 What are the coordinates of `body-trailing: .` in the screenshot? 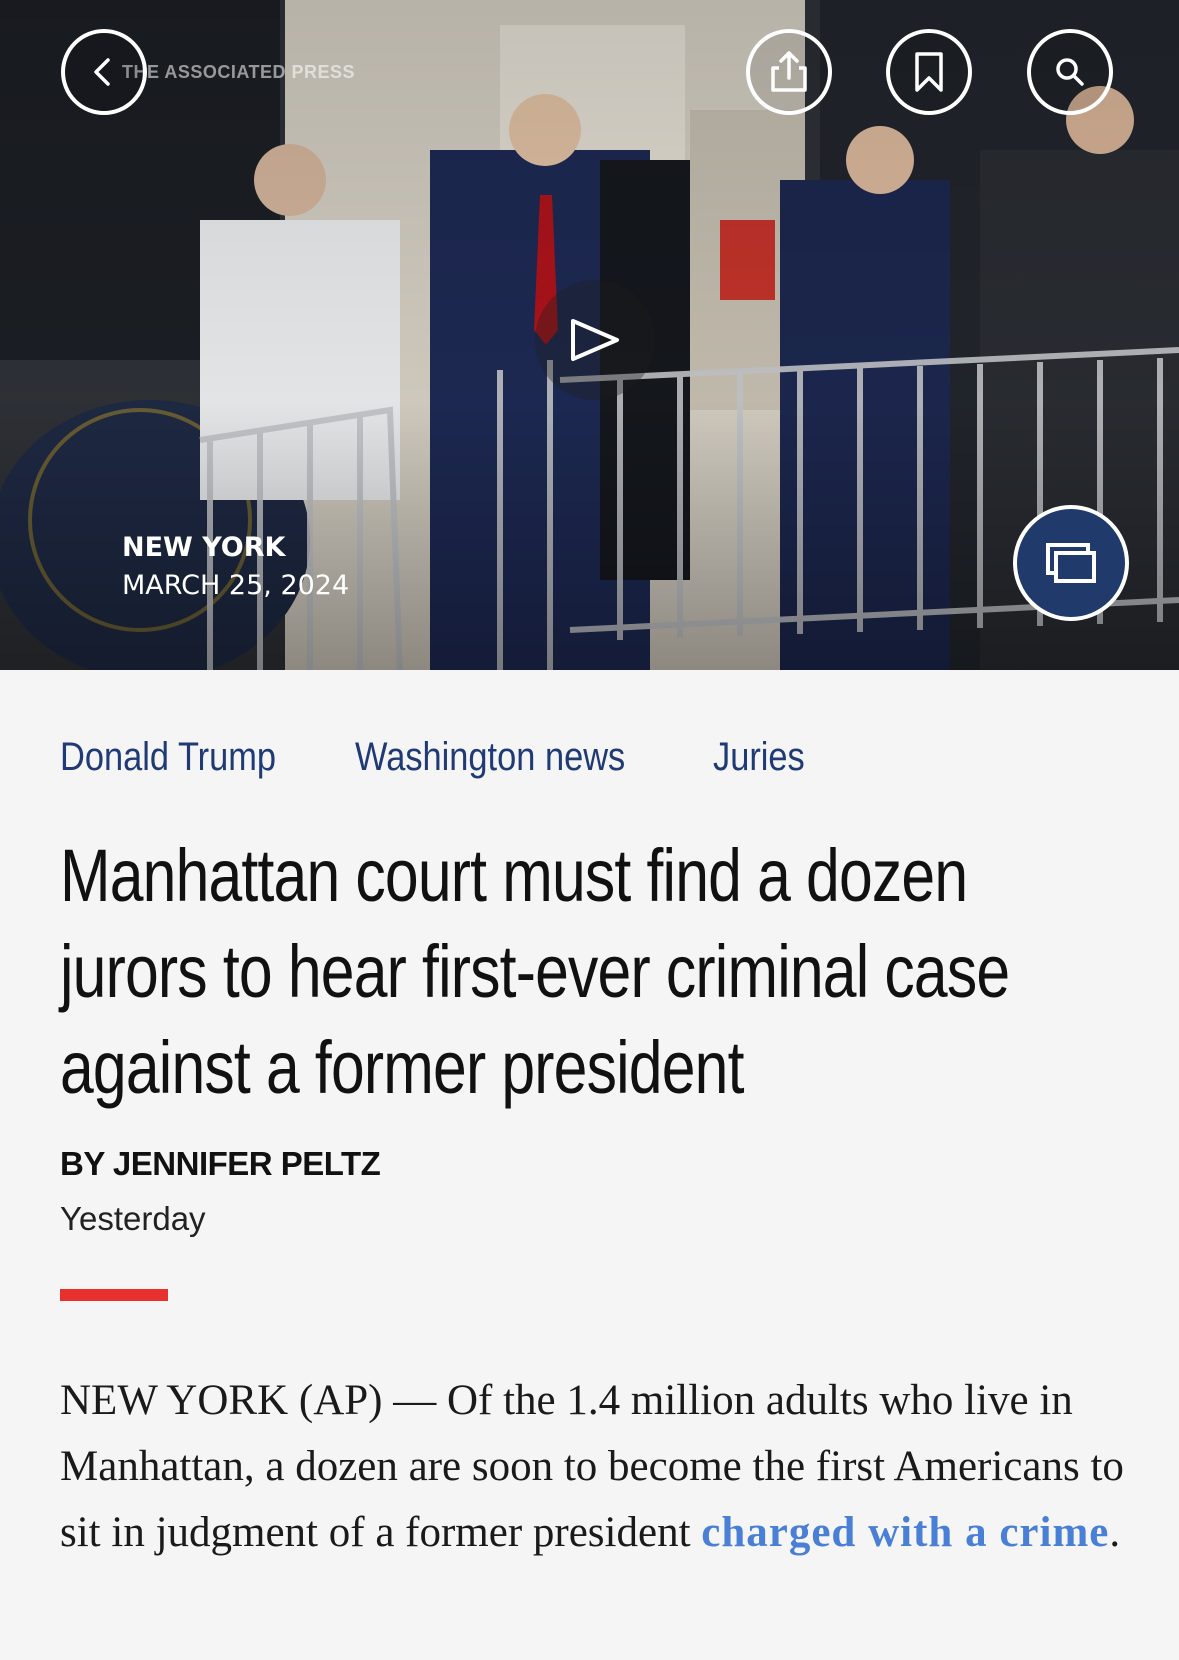 It's located at (1115, 1532).